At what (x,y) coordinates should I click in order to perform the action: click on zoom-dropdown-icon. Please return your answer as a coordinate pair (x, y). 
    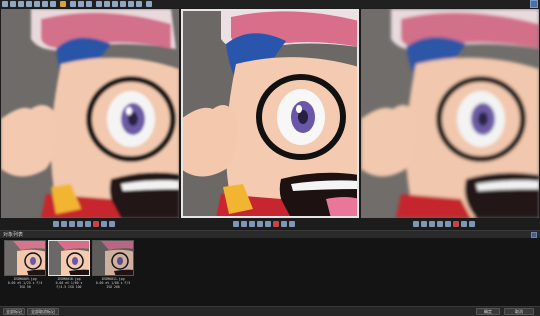
    Looking at the image, I should click on (37, 4).